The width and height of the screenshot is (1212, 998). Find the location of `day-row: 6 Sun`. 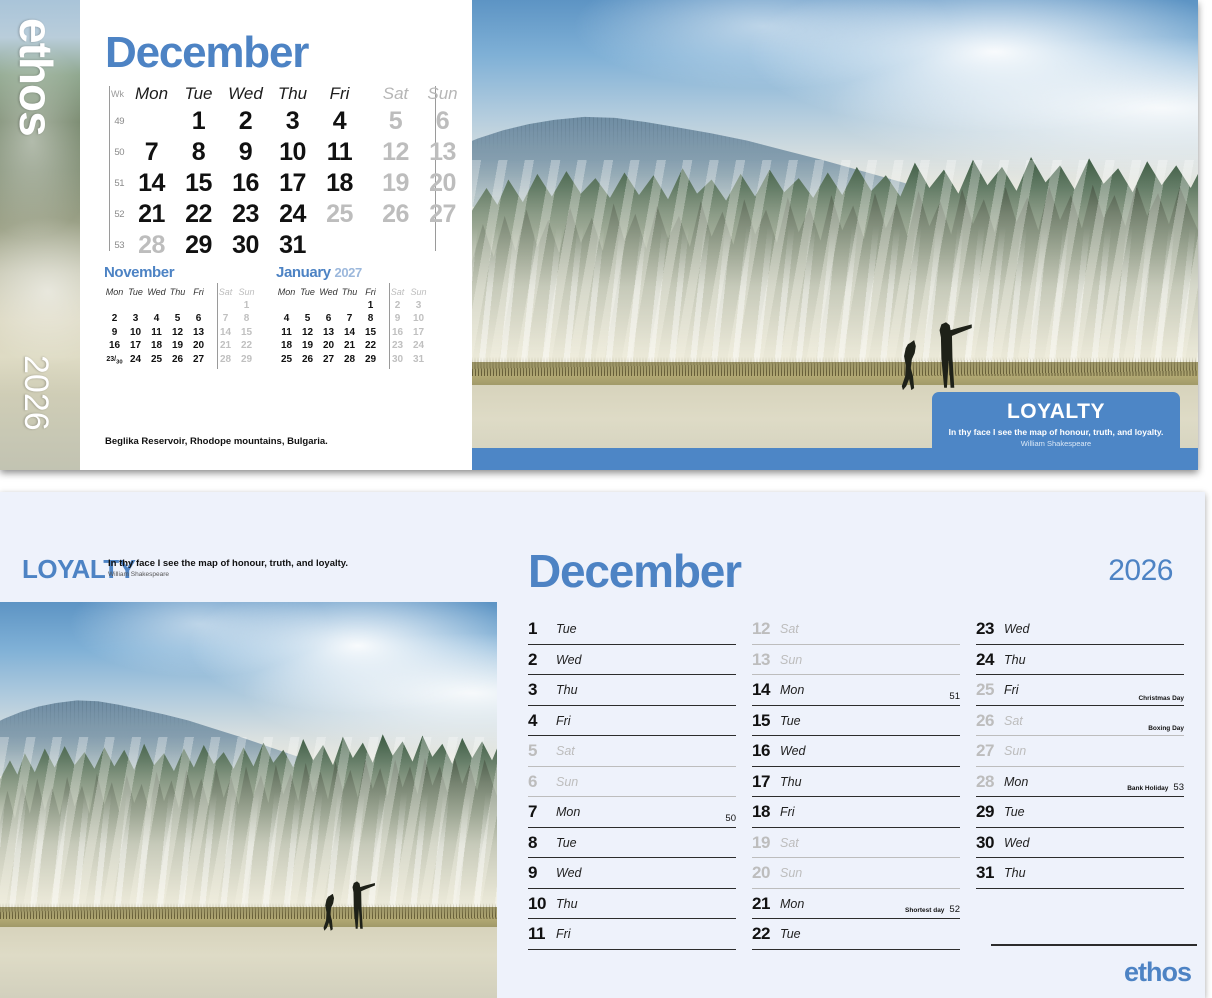

day-row: 6 Sun is located at coordinates (632, 782).